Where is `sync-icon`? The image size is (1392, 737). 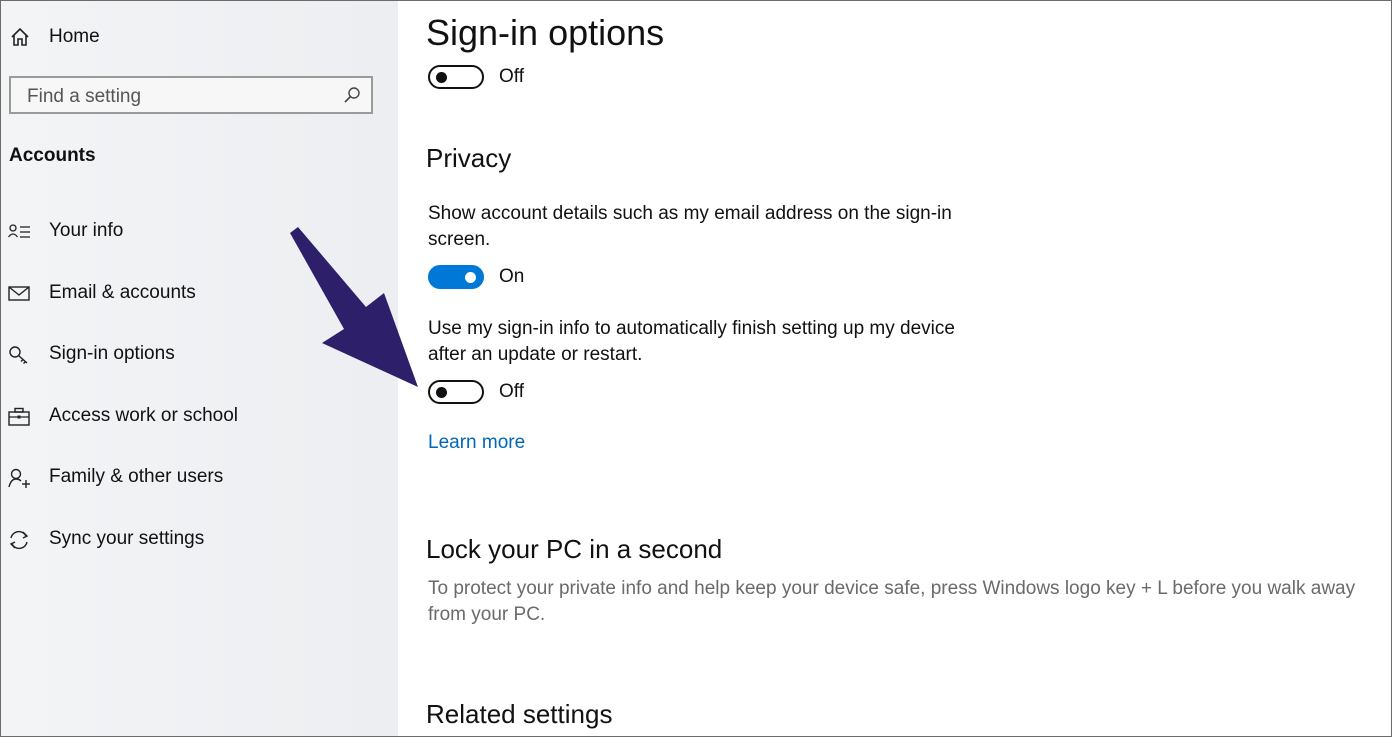
sync-icon is located at coordinates (19, 540).